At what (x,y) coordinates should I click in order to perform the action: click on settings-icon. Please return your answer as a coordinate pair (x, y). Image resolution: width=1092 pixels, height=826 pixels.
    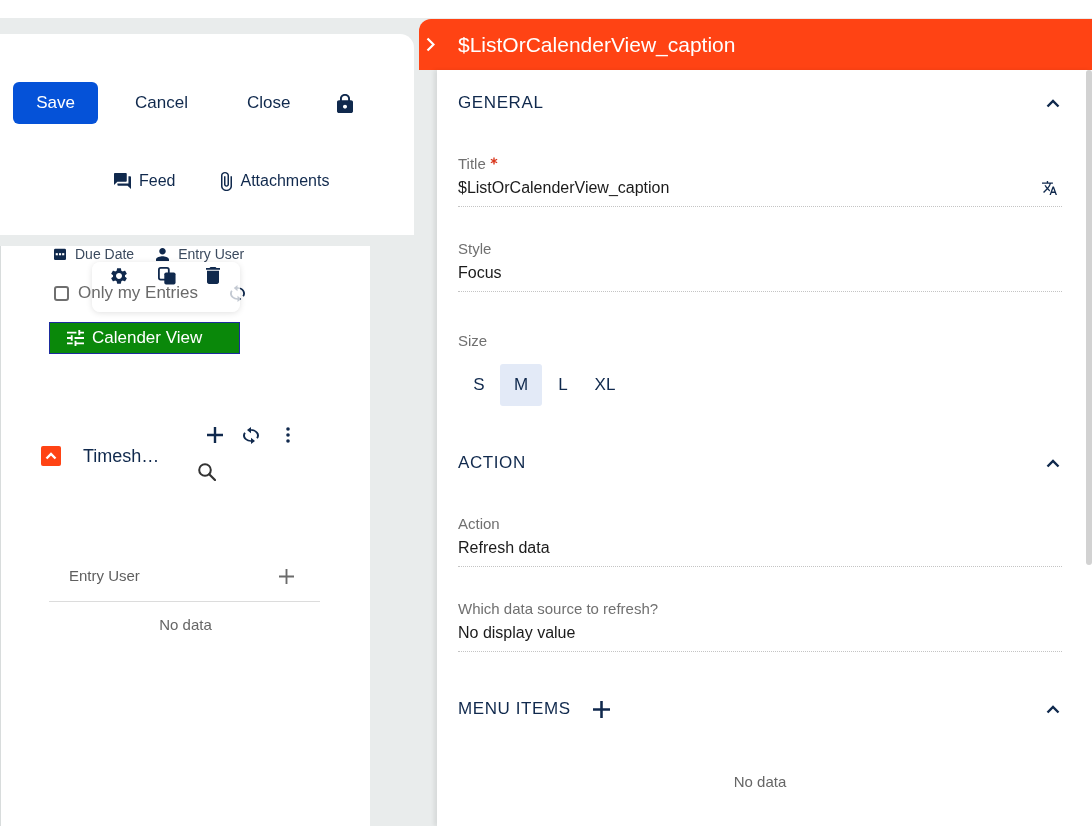
    Looking at the image, I should click on (119, 276).